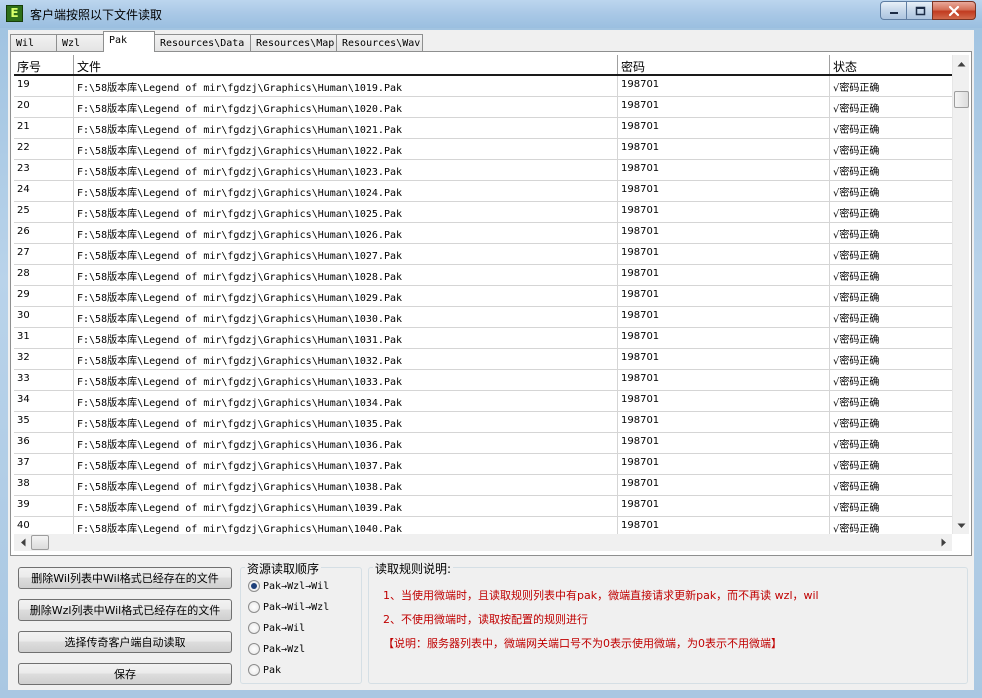  Describe the element at coordinates (483, 542) in the screenshot. I see `horizontal-scrollbar` at that location.